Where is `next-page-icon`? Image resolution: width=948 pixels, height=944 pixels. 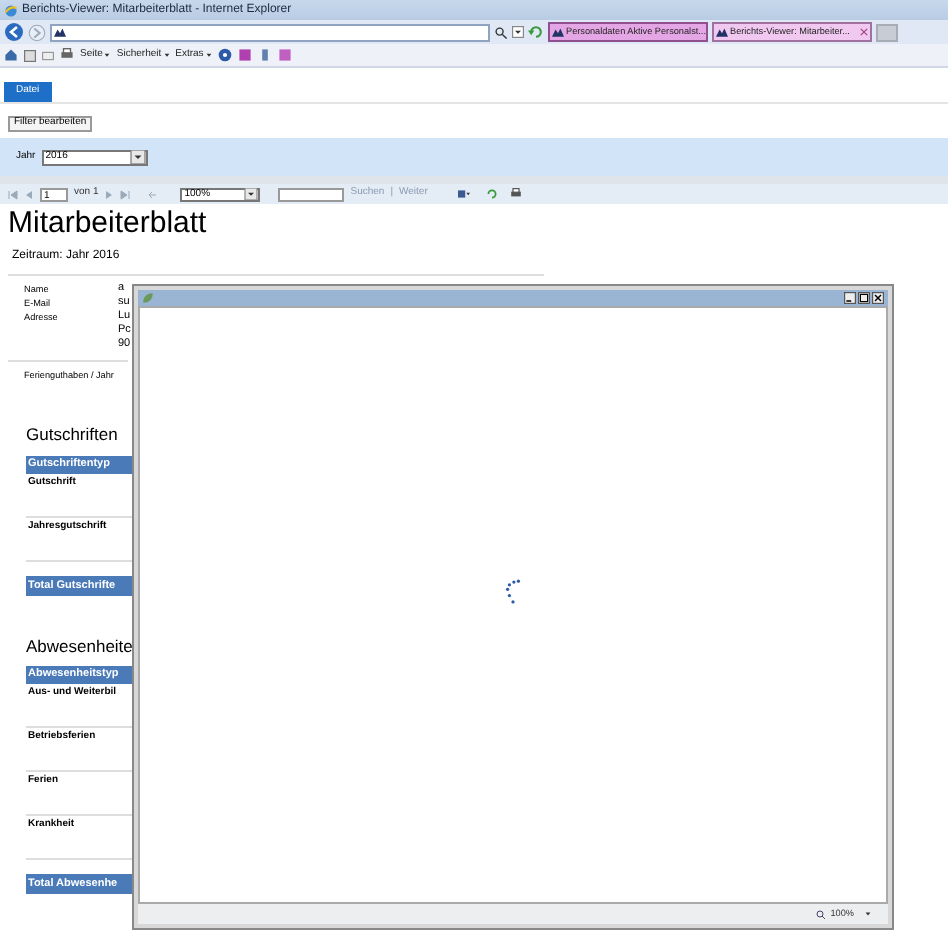
next-page-icon is located at coordinates (109, 194).